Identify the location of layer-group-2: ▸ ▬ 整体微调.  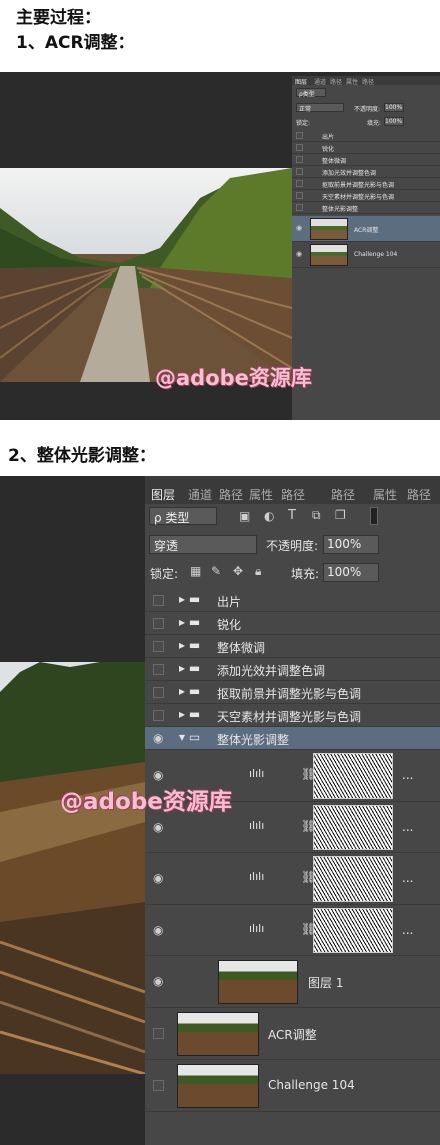
(292, 646).